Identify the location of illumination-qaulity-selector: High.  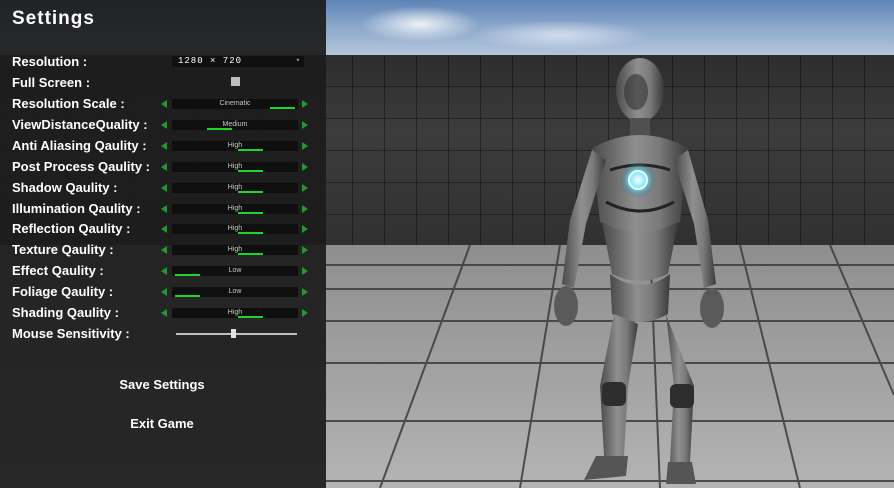
(235, 209).